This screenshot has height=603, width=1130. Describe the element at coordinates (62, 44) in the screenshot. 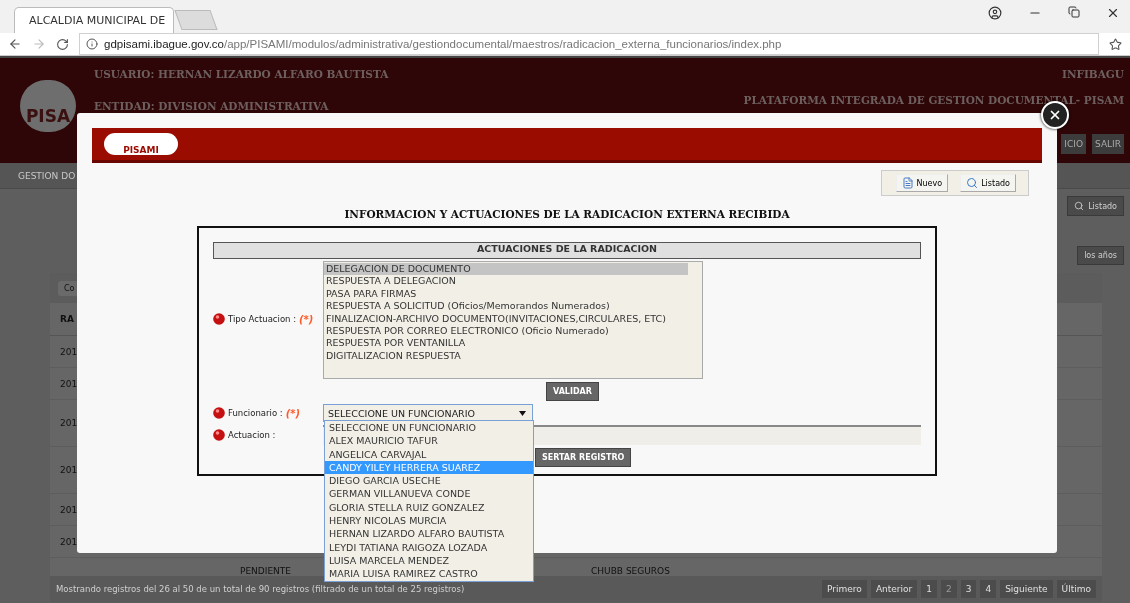

I see `reload-icon` at that location.